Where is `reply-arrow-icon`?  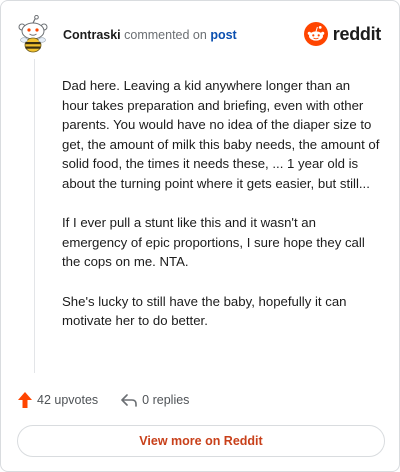
reply-arrow-icon is located at coordinates (129, 400).